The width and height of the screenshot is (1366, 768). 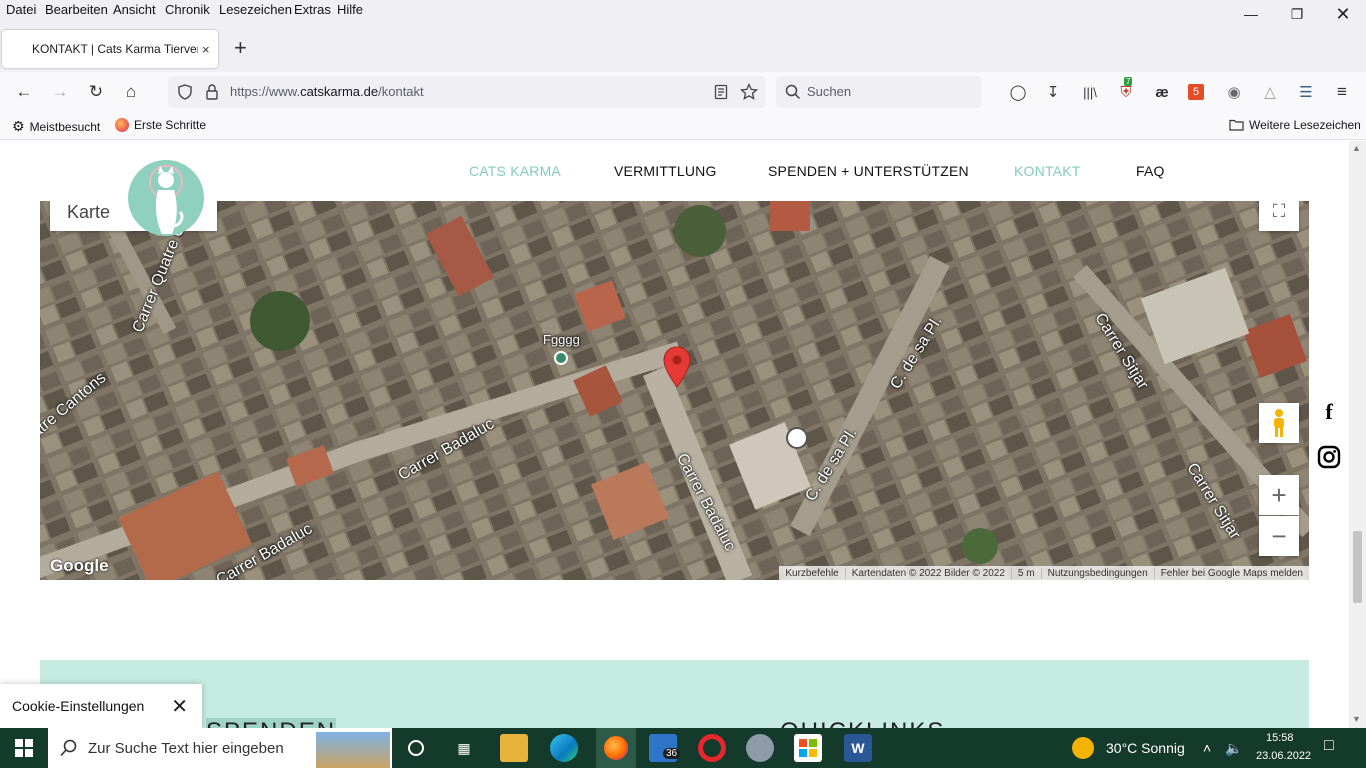 I want to click on scroll-up-icon: ▲, so click(x=1356, y=148).